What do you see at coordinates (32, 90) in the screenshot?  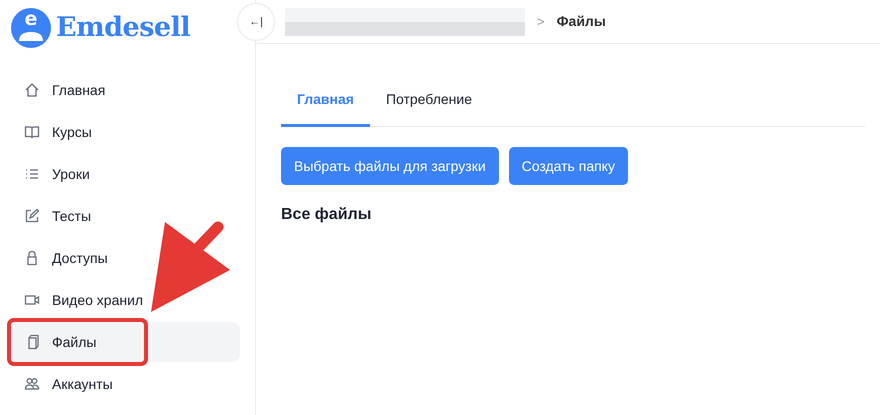 I see `home-icon` at bounding box center [32, 90].